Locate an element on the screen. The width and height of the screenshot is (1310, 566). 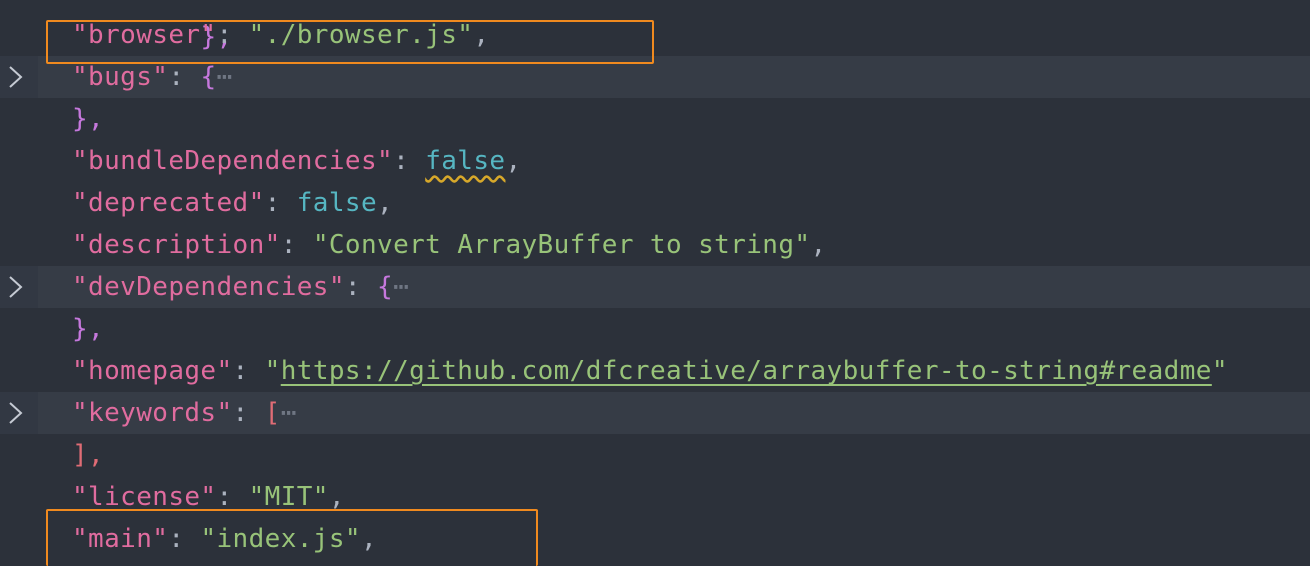
code-text: "deprecated": false, is located at coordinates (232, 203).